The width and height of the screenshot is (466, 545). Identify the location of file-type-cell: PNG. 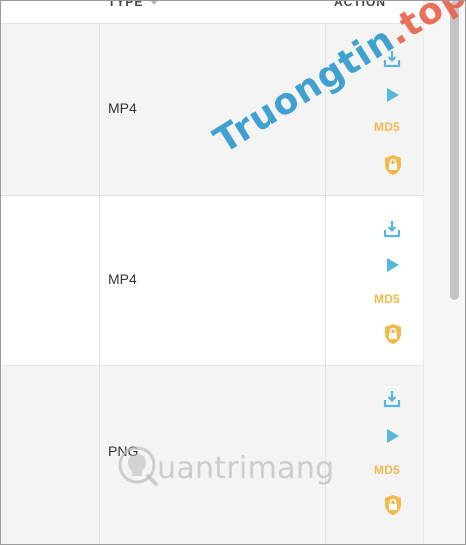
(123, 451).